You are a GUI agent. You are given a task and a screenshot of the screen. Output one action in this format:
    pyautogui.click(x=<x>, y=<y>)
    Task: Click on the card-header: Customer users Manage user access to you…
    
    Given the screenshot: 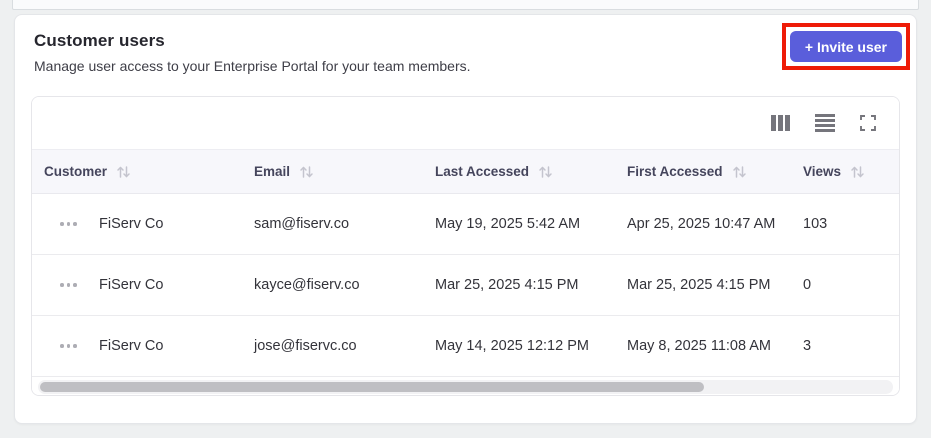 What is the action you would take?
    pyautogui.click(x=470, y=48)
    